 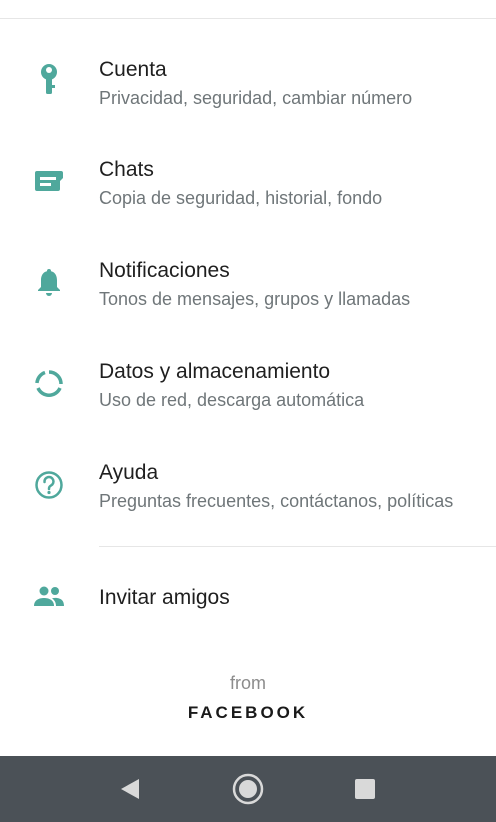 I want to click on settings-item-title: Datos y almacenamiento, so click(x=215, y=371).